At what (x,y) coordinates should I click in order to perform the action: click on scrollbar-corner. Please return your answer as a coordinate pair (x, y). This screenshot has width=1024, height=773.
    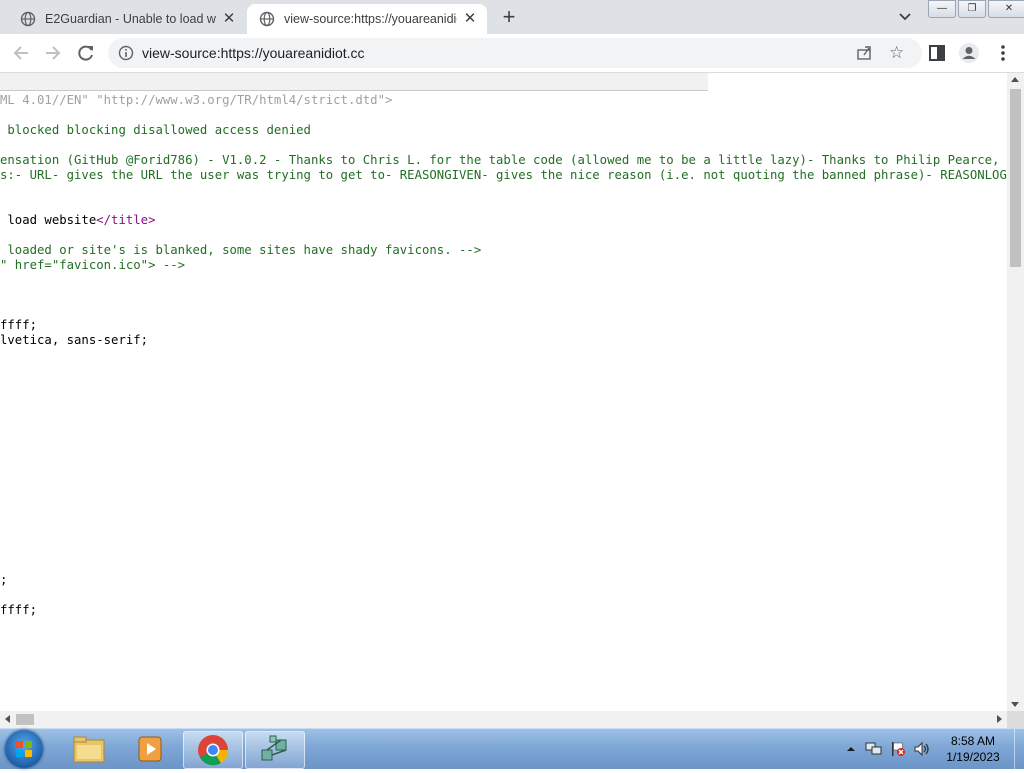
    Looking at the image, I should click on (1015, 719).